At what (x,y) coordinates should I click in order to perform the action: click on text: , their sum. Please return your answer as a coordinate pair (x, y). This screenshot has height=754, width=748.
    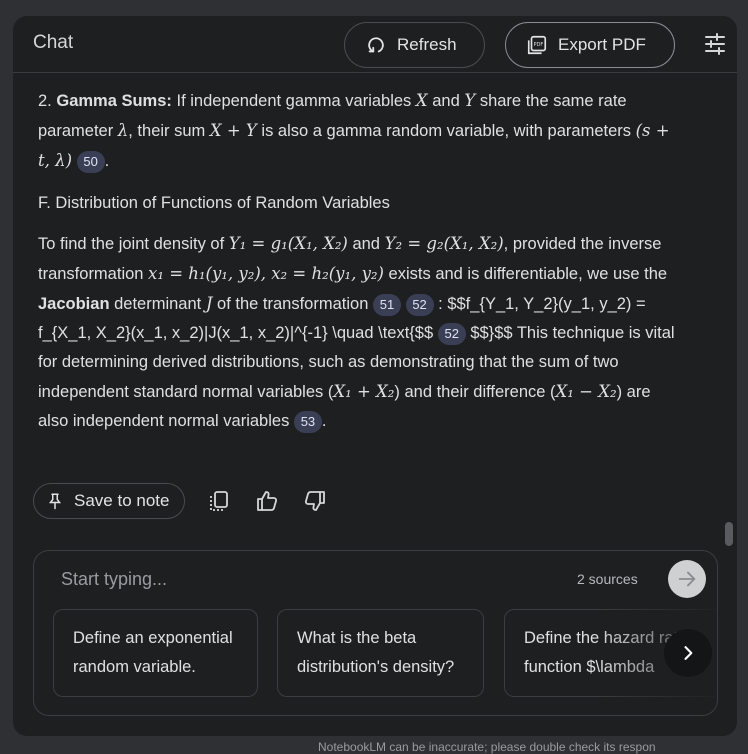
    Looking at the image, I should click on (169, 131).